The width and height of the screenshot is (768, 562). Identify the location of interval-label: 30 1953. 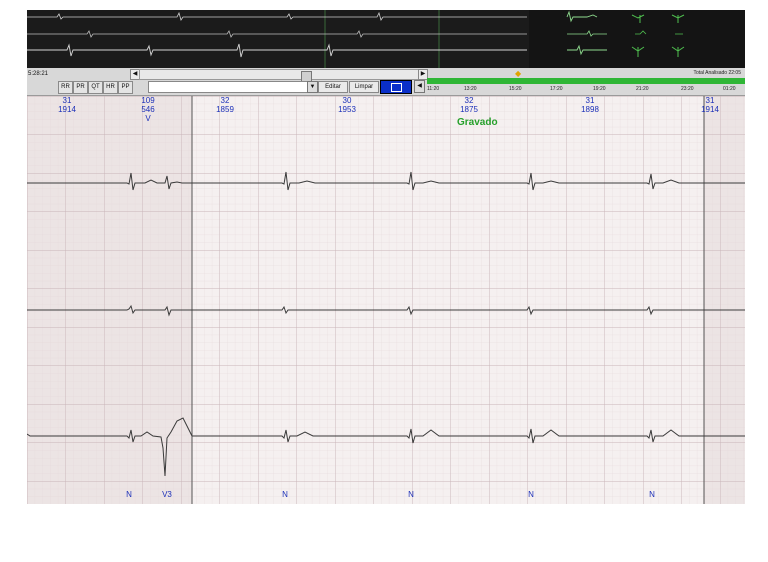
(347, 105).